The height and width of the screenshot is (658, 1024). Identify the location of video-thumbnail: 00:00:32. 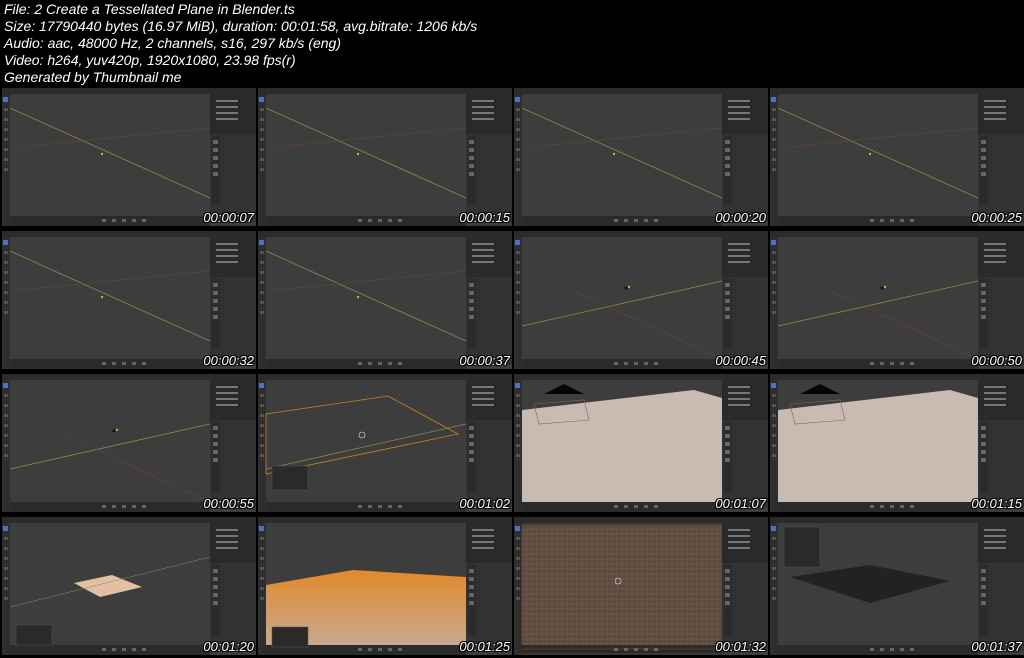
(129, 300).